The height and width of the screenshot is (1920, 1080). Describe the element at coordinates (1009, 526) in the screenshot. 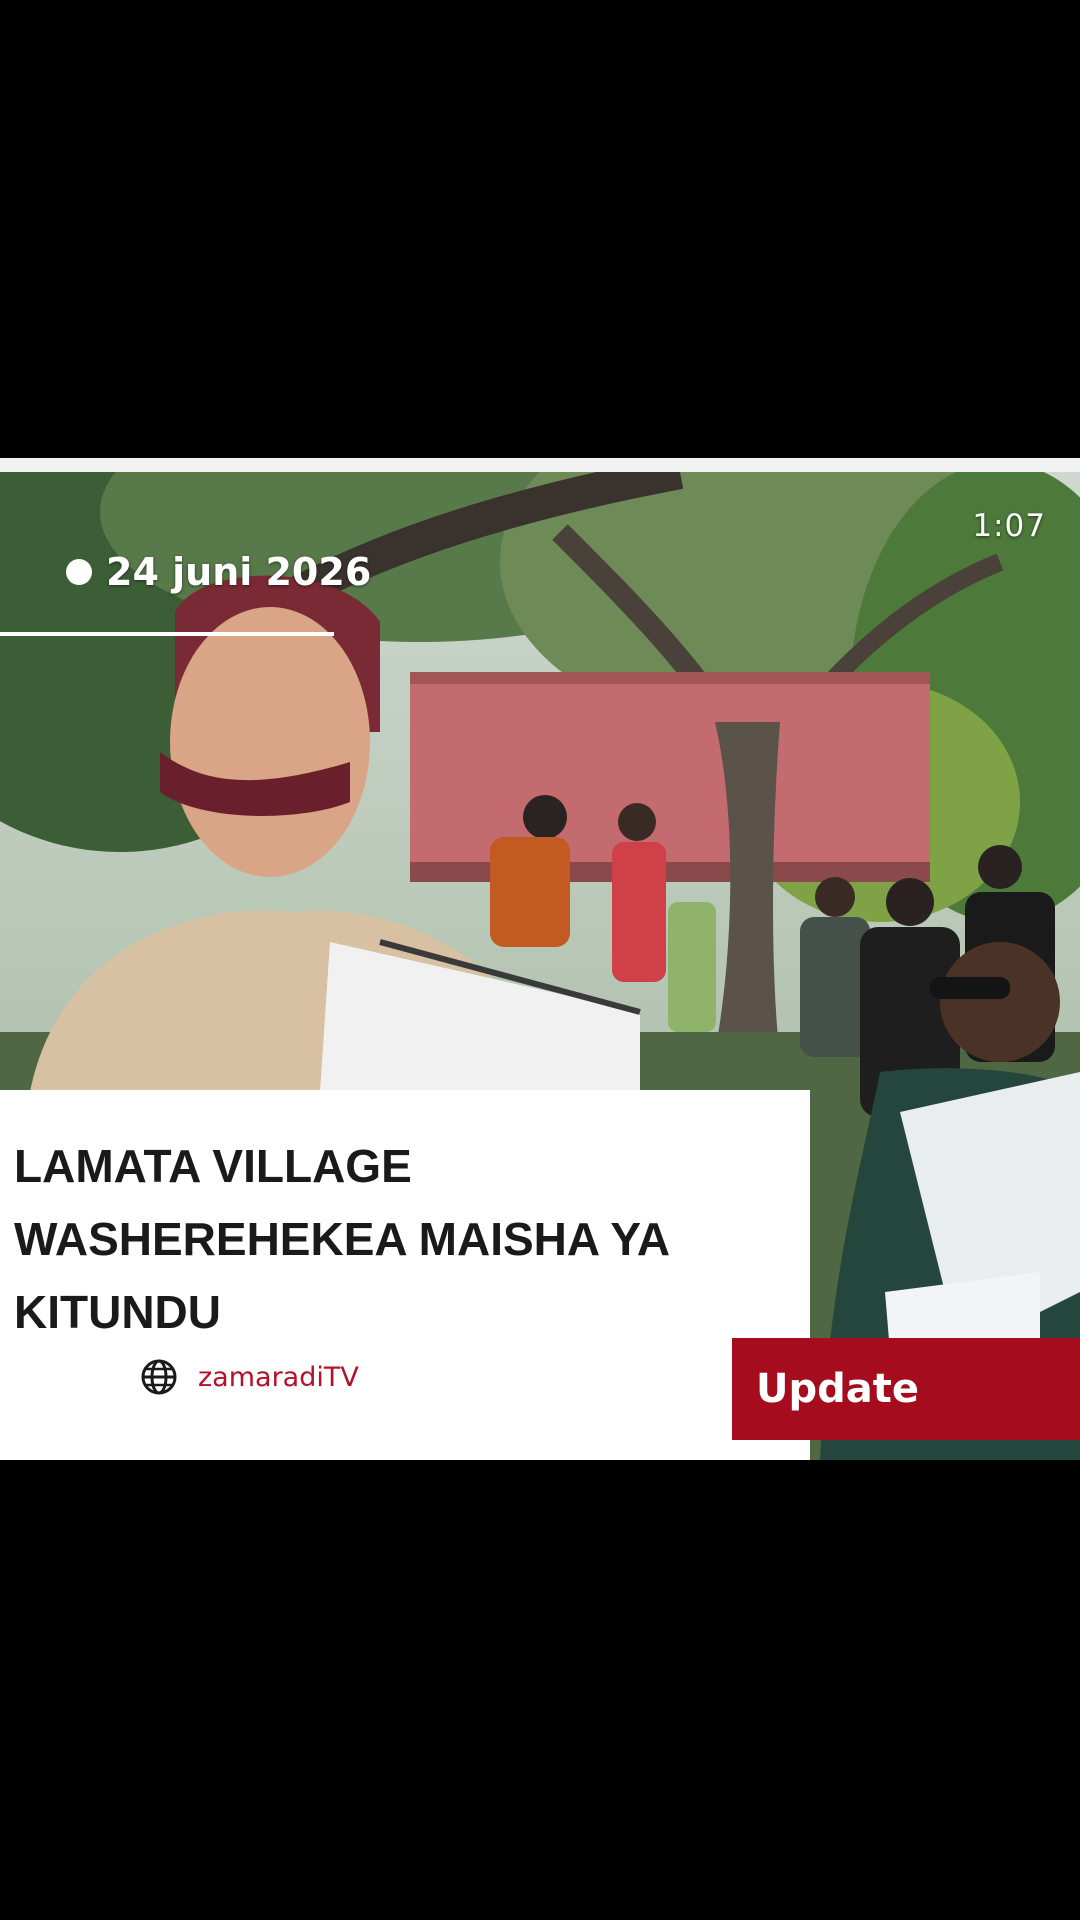

I see `elapsed-time: 1:07` at that location.